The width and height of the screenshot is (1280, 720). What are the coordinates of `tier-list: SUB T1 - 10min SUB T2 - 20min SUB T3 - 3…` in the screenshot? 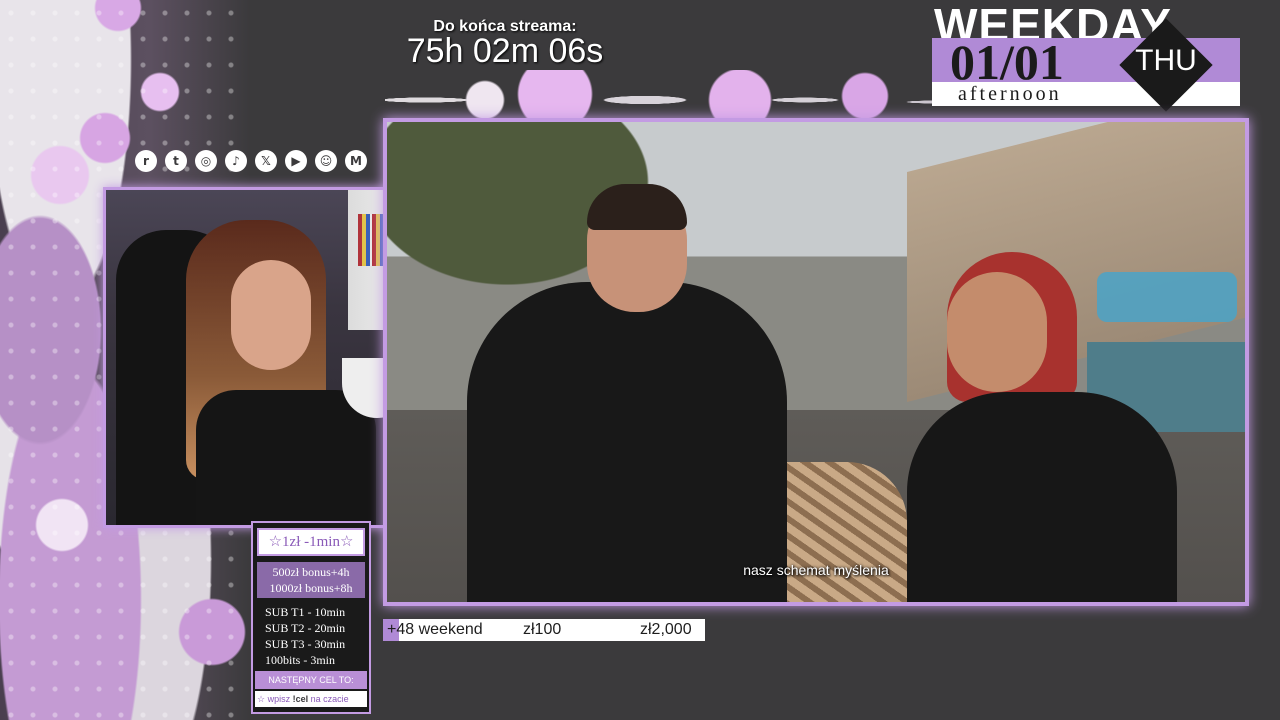 It's located at (311, 636).